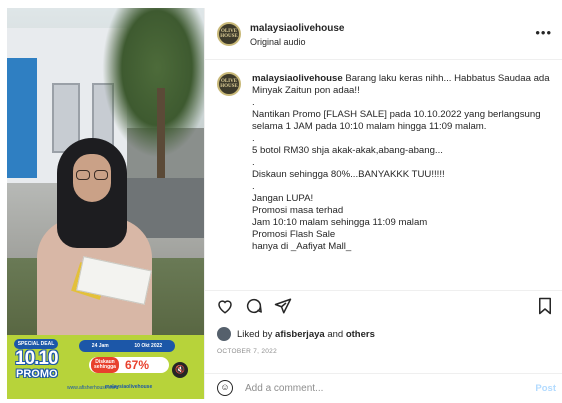 The image size is (562, 403). What do you see at coordinates (247, 351) in the screenshot?
I see `post-date: OCTOBER 7, 2022` at bounding box center [247, 351].